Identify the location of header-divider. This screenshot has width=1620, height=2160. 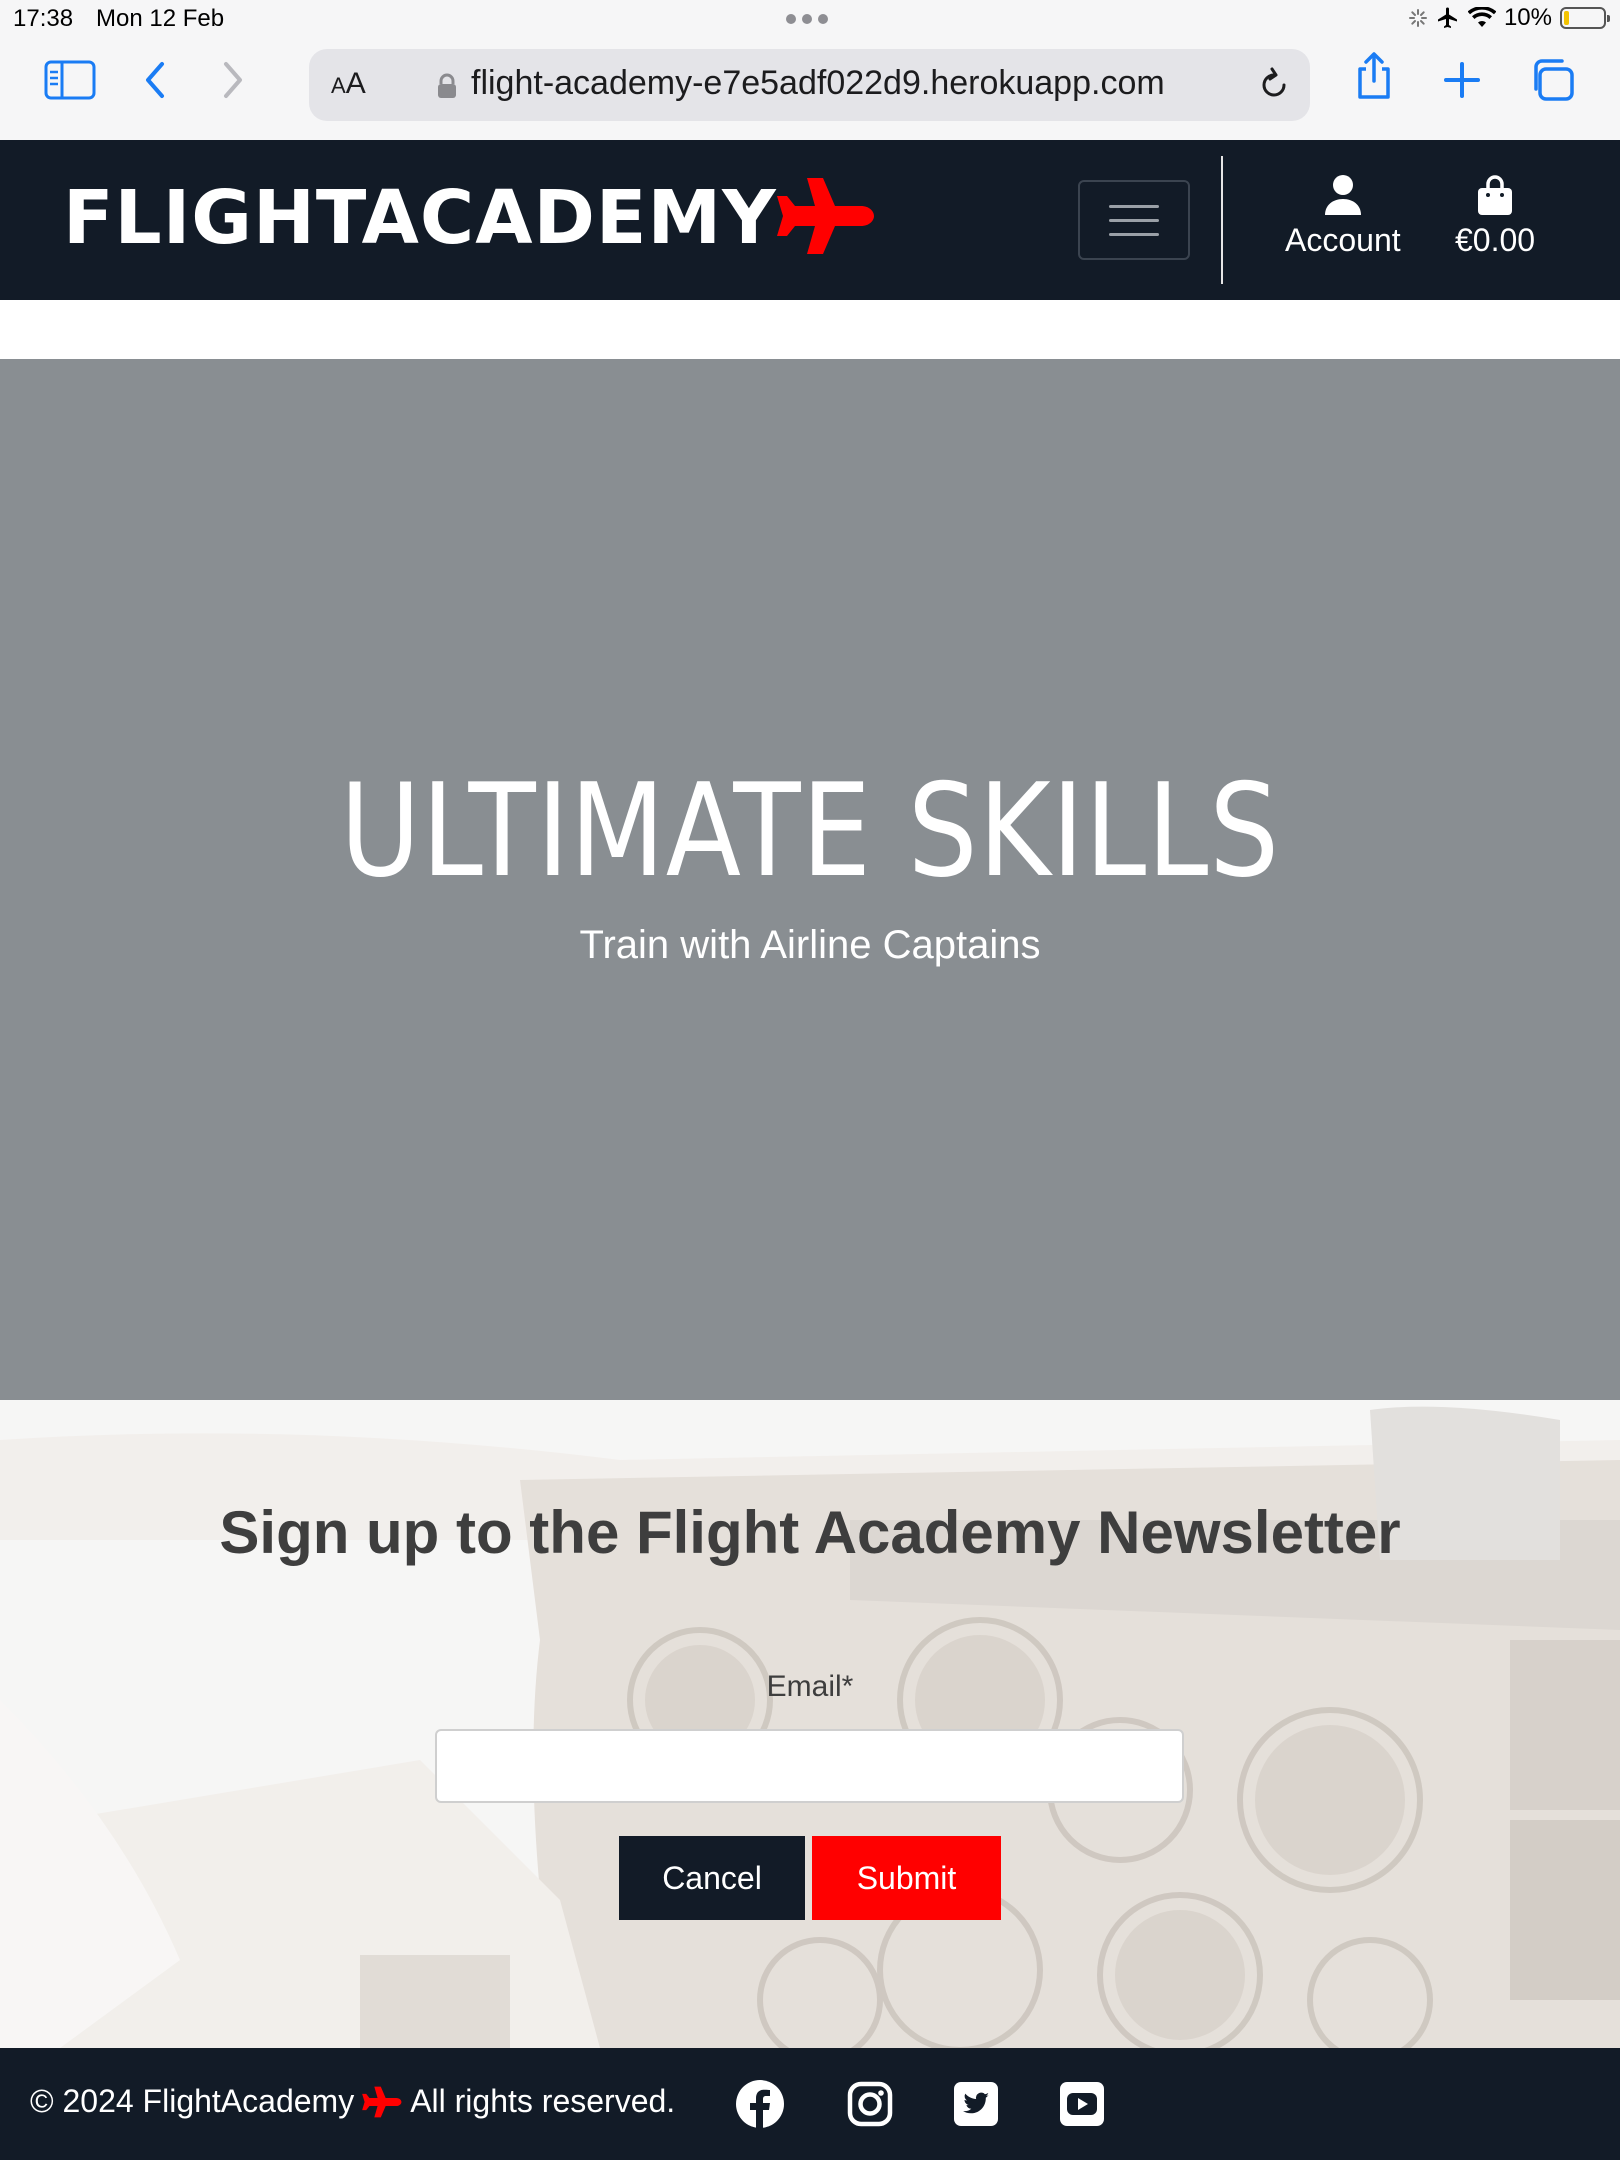
(1222, 220).